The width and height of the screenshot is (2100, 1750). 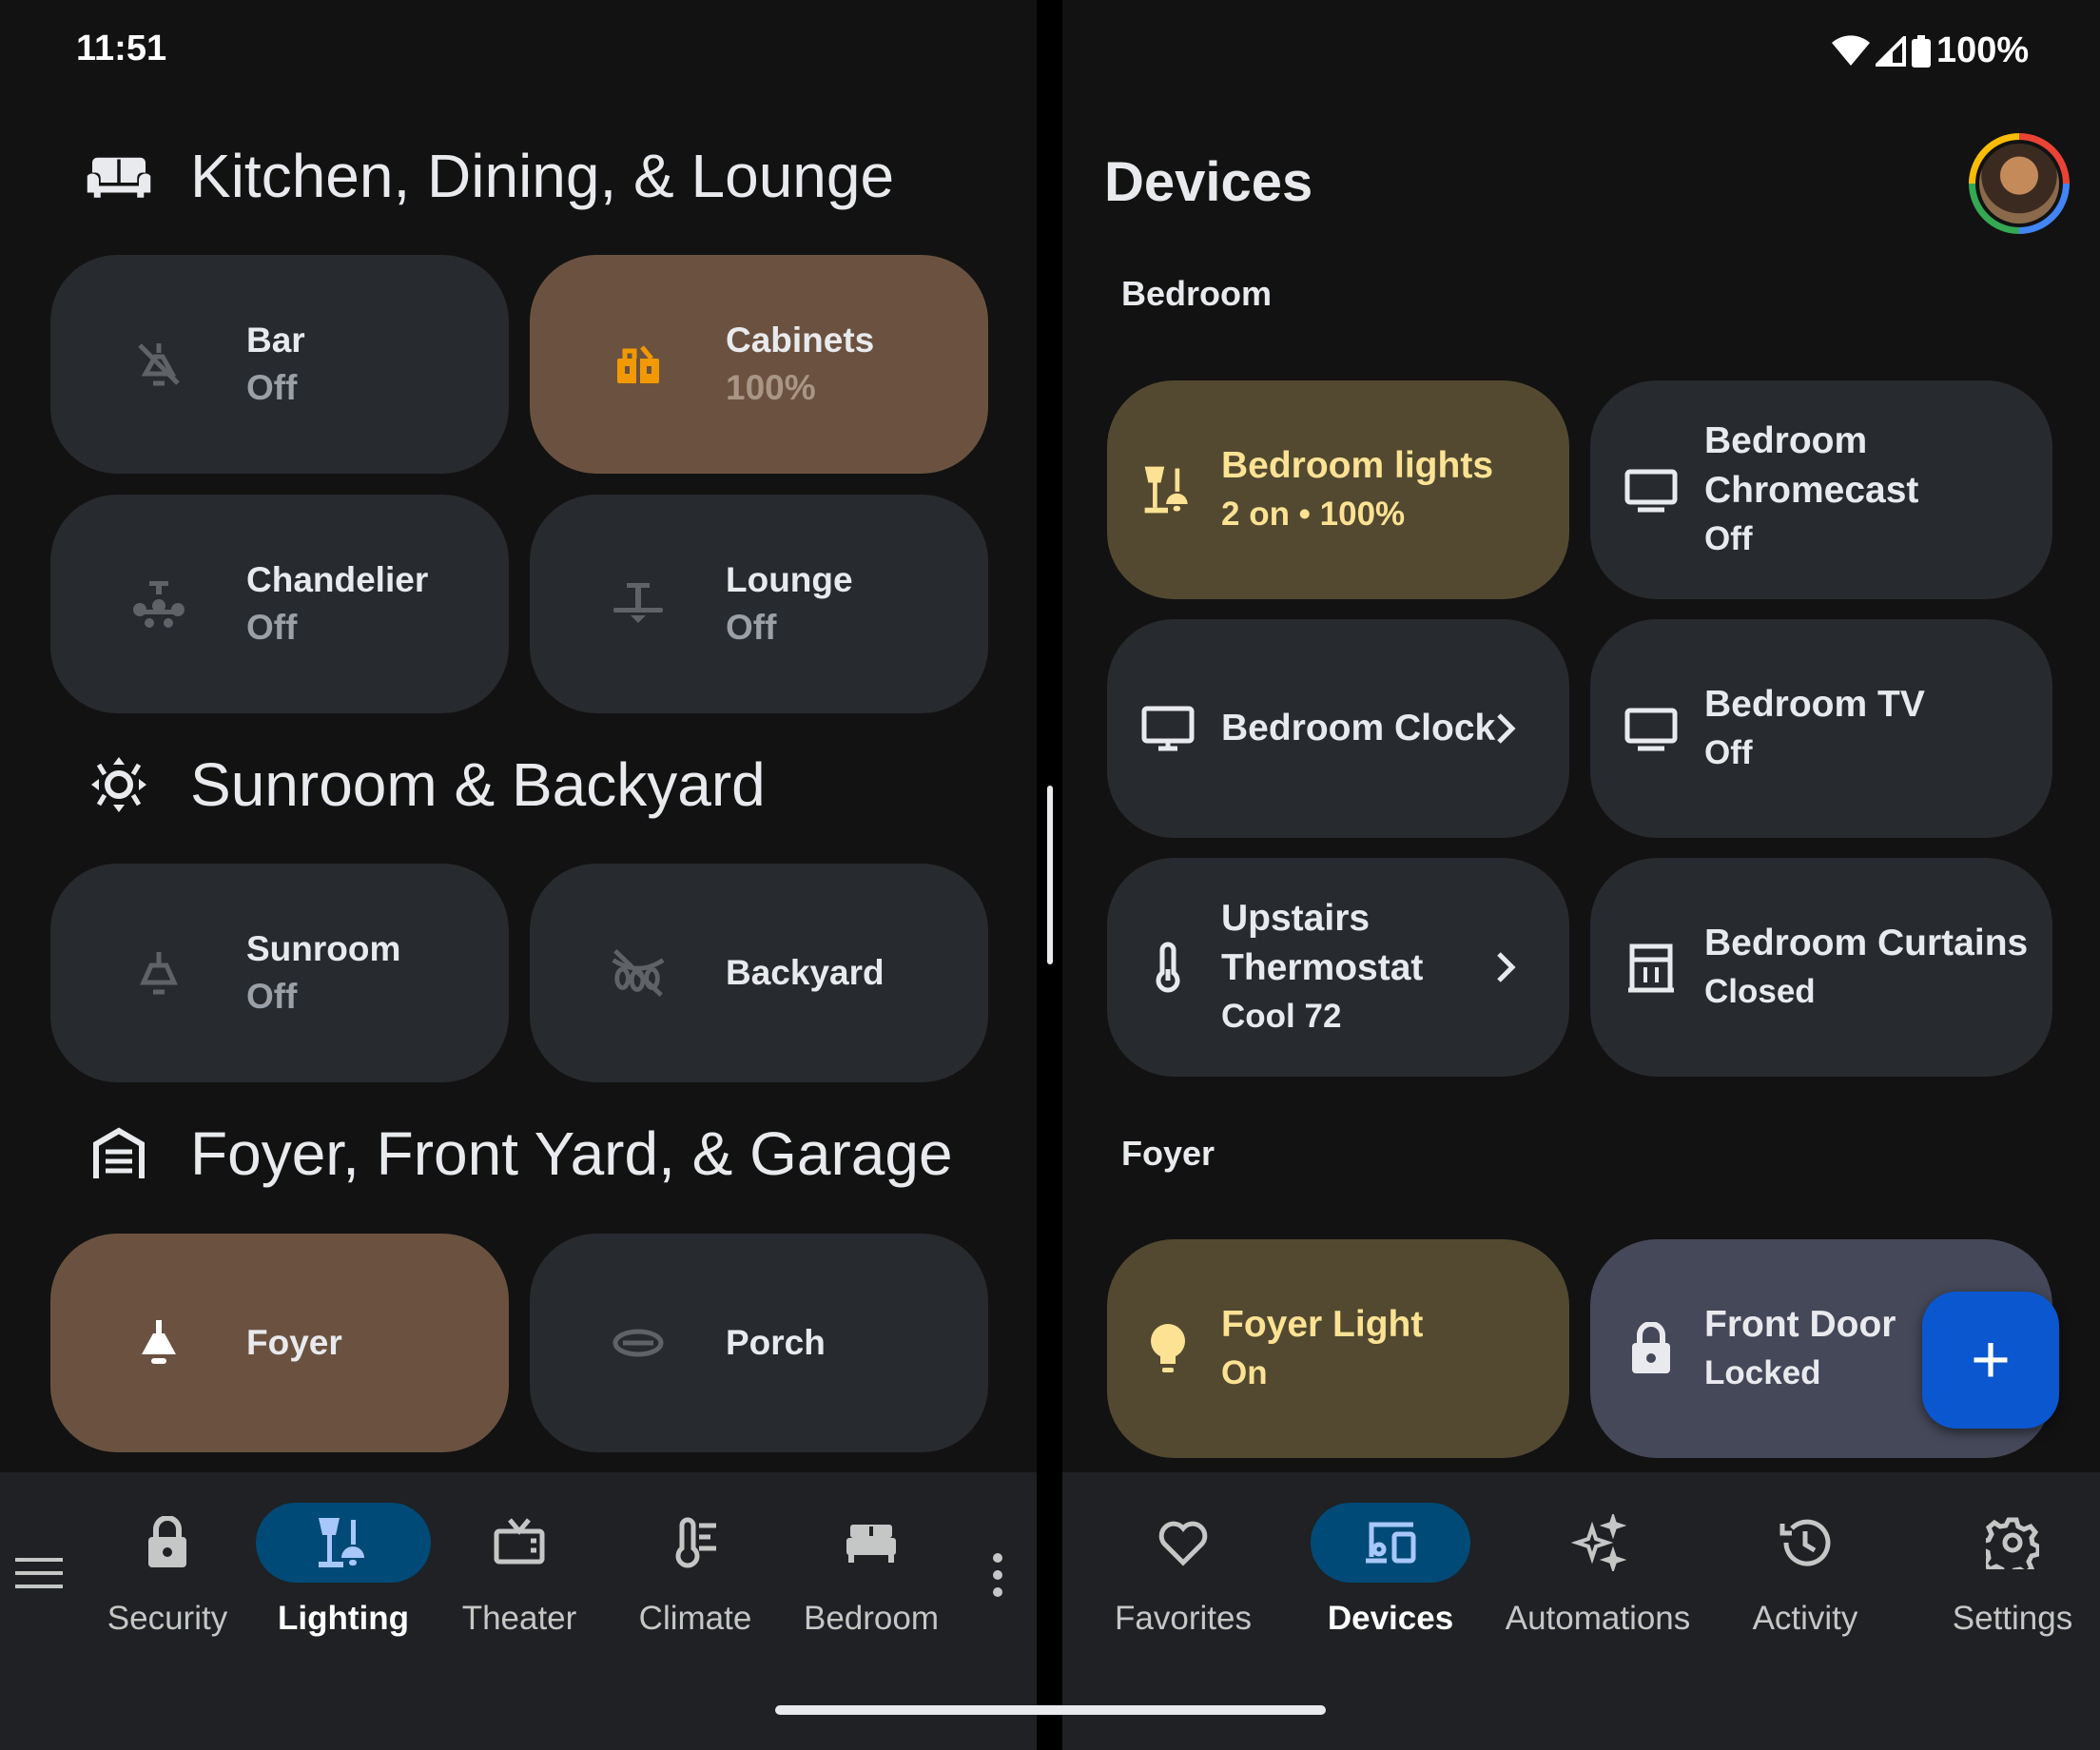 What do you see at coordinates (871, 1618) in the screenshot?
I see `nav-label: Bedroom` at bounding box center [871, 1618].